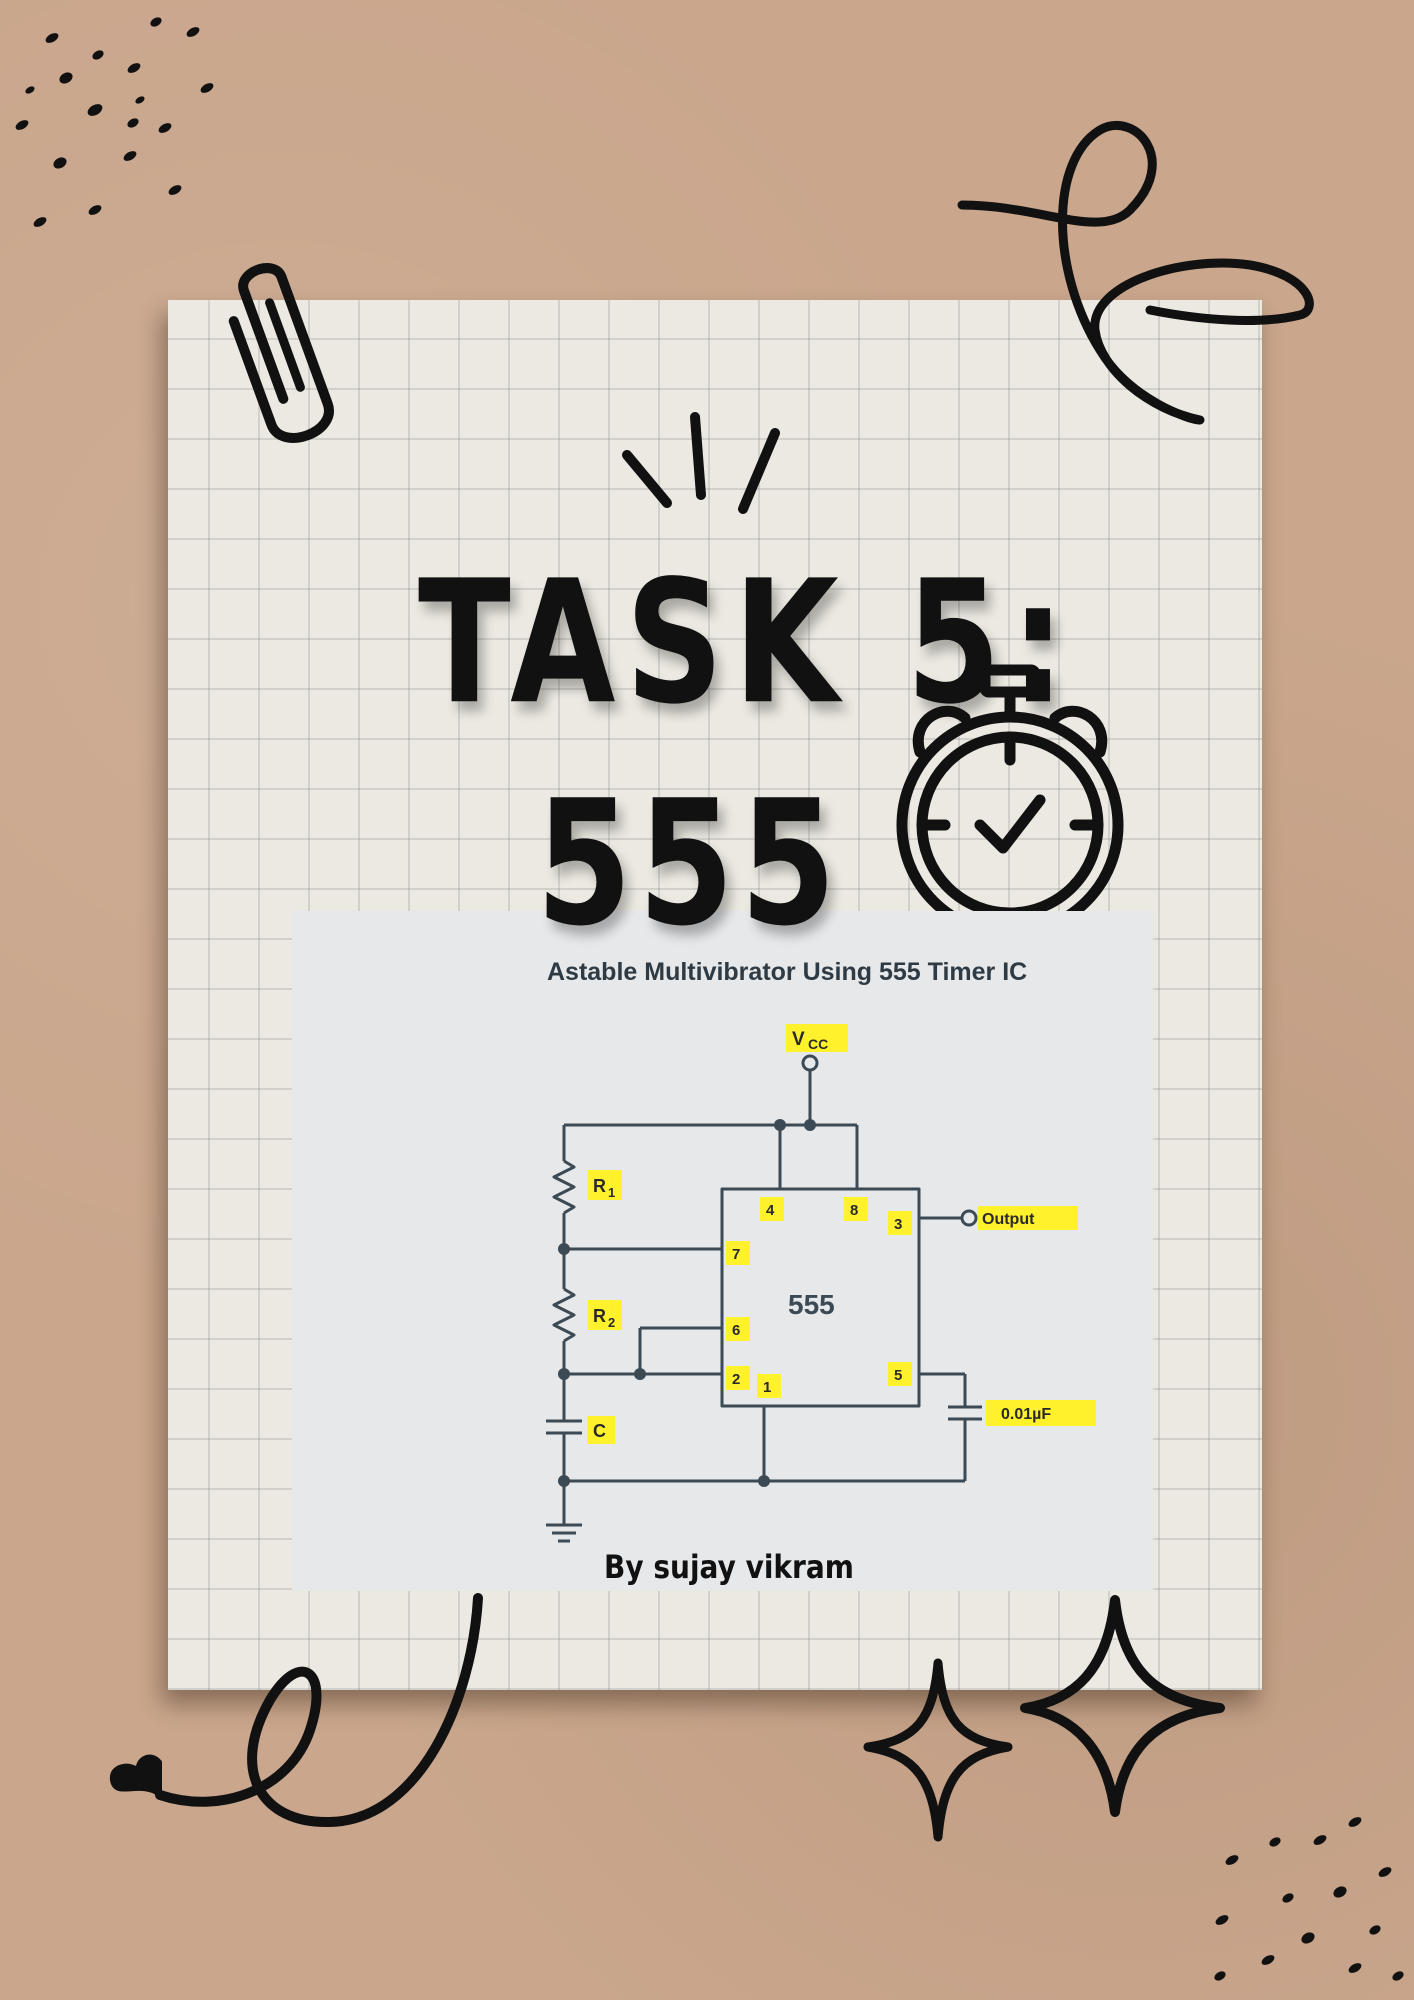 Image resolution: width=1414 pixels, height=2000 pixels. I want to click on pin-2-label: 2, so click(736, 1379).